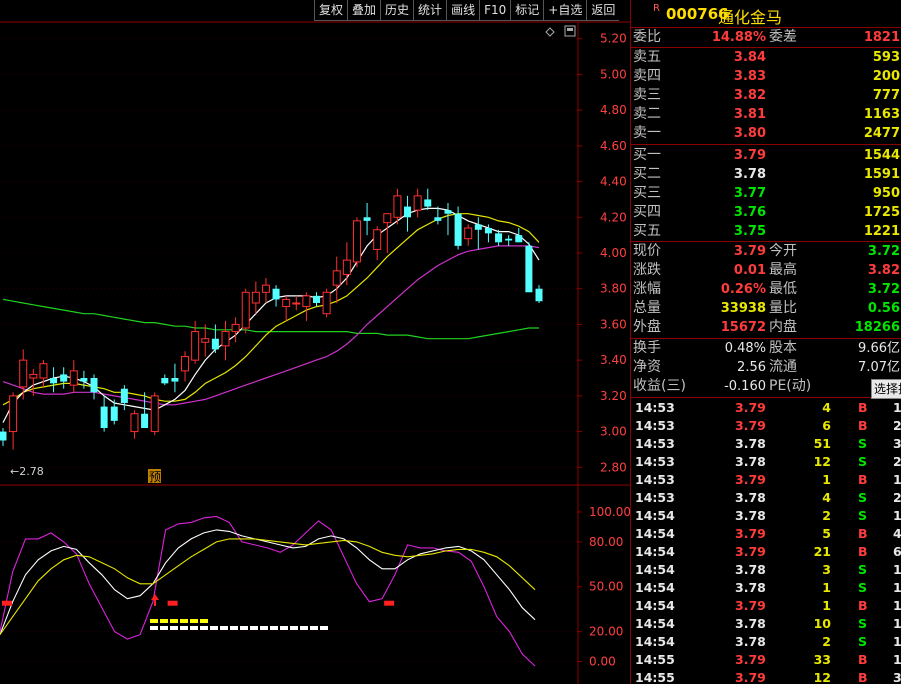 The height and width of the screenshot is (684, 901). What do you see at coordinates (783, 367) in the screenshot?
I see `fund-label-2: 流通` at bounding box center [783, 367].